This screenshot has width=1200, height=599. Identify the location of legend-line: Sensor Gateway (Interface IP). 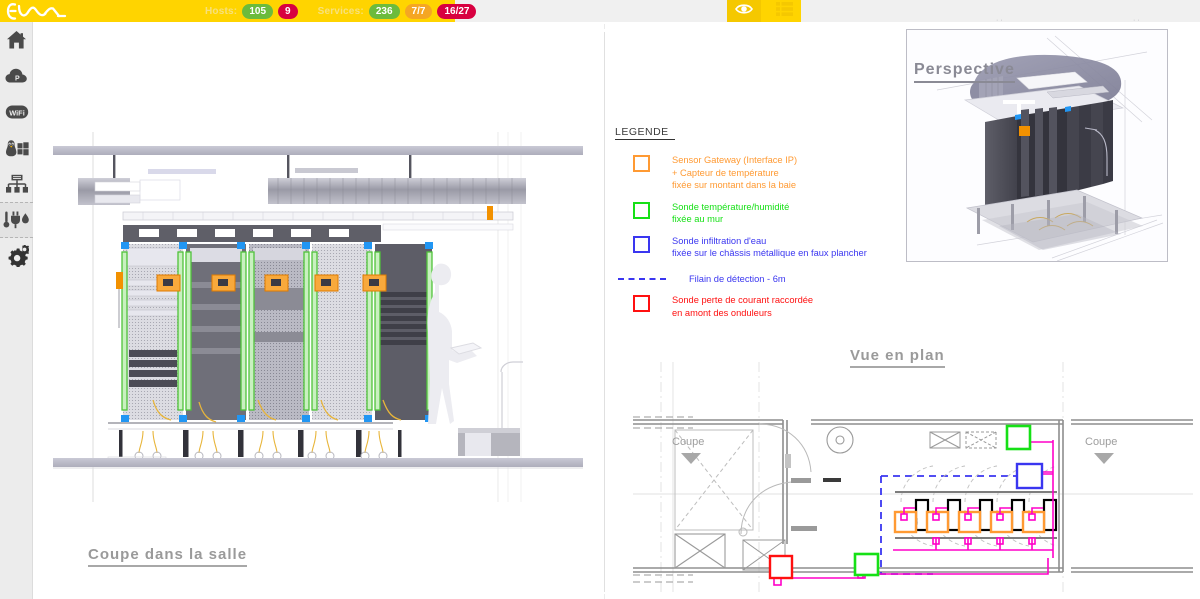
(735, 160).